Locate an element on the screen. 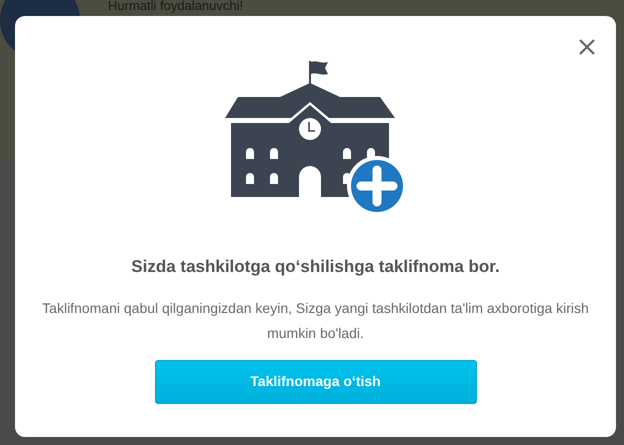  invitation-button: Taklifnomaga o‘tish is located at coordinates (315, 382).